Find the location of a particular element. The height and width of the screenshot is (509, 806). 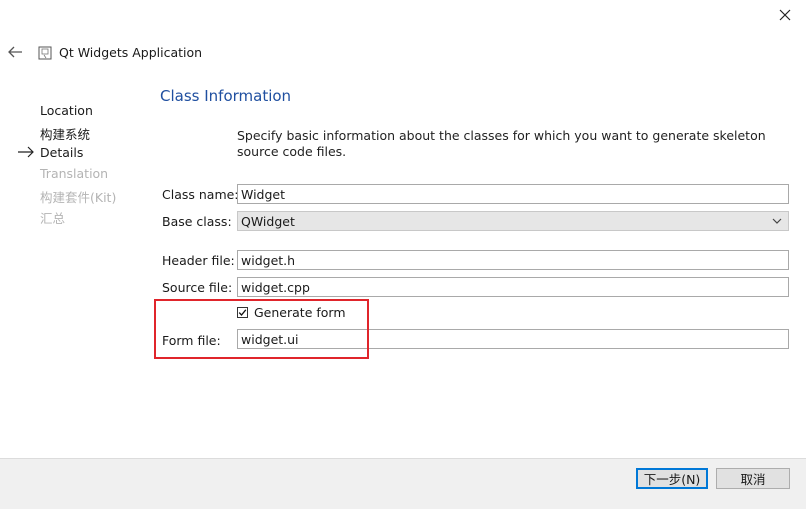

header-file-label: Header file: is located at coordinates (198, 260).